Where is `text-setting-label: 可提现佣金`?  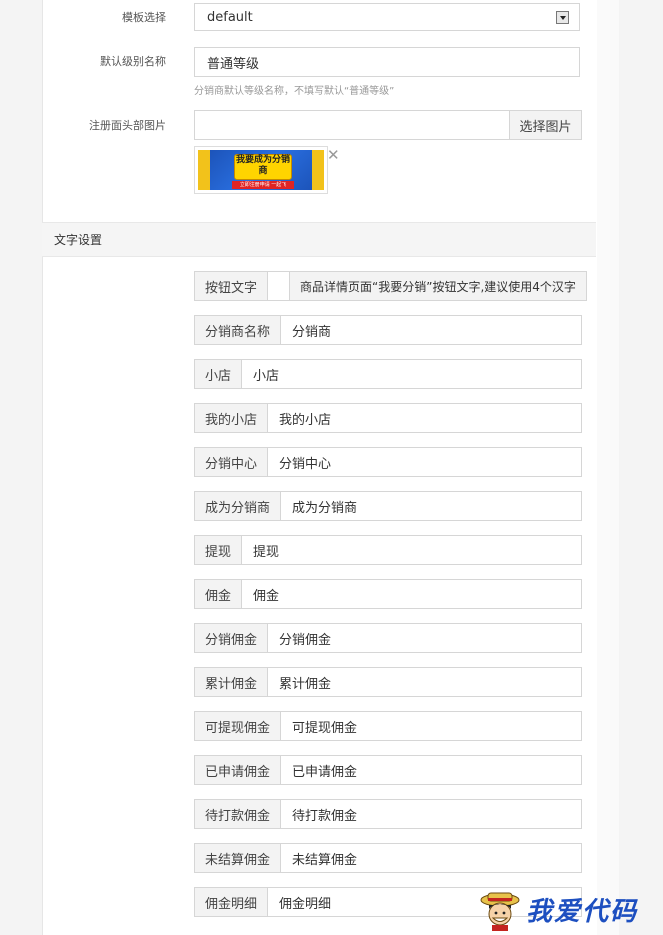 text-setting-label: 可提现佣金 is located at coordinates (238, 726).